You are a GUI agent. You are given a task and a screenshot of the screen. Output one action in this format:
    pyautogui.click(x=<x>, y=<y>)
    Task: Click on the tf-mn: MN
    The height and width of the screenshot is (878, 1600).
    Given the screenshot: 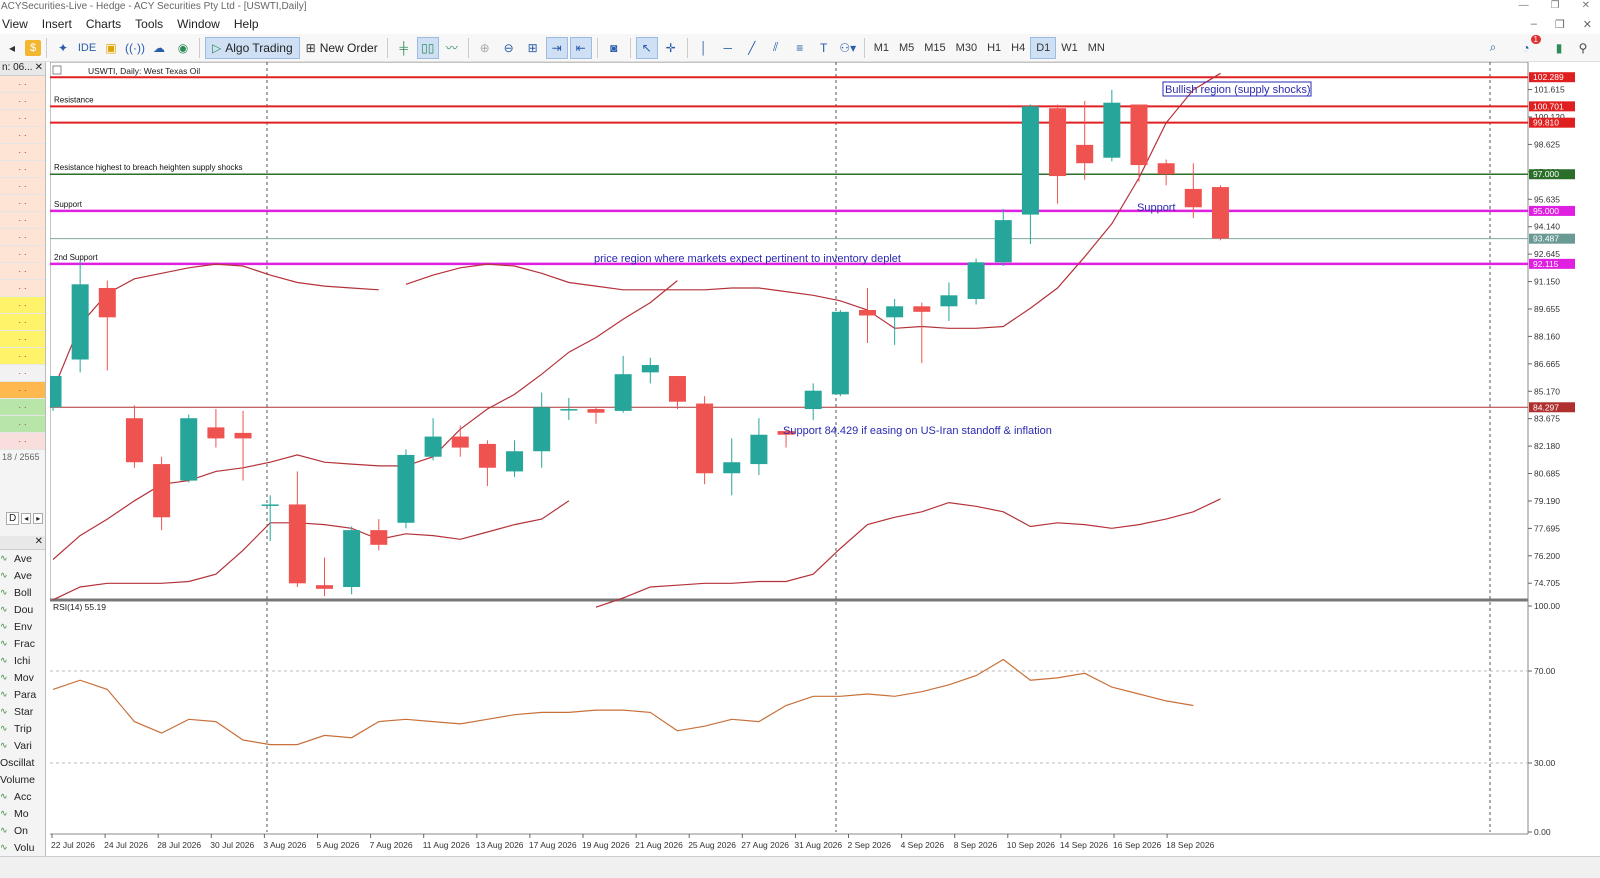 What is the action you would take?
    pyautogui.click(x=1096, y=48)
    